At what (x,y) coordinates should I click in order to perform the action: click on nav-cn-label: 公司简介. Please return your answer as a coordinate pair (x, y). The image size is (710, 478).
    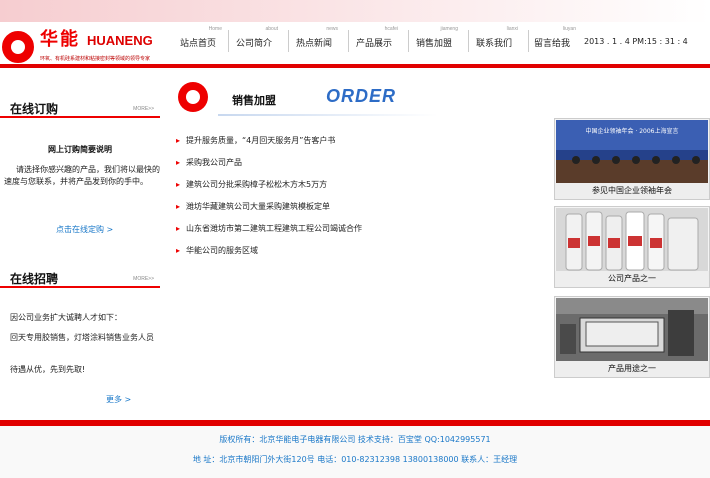
    Looking at the image, I should click on (253, 44).